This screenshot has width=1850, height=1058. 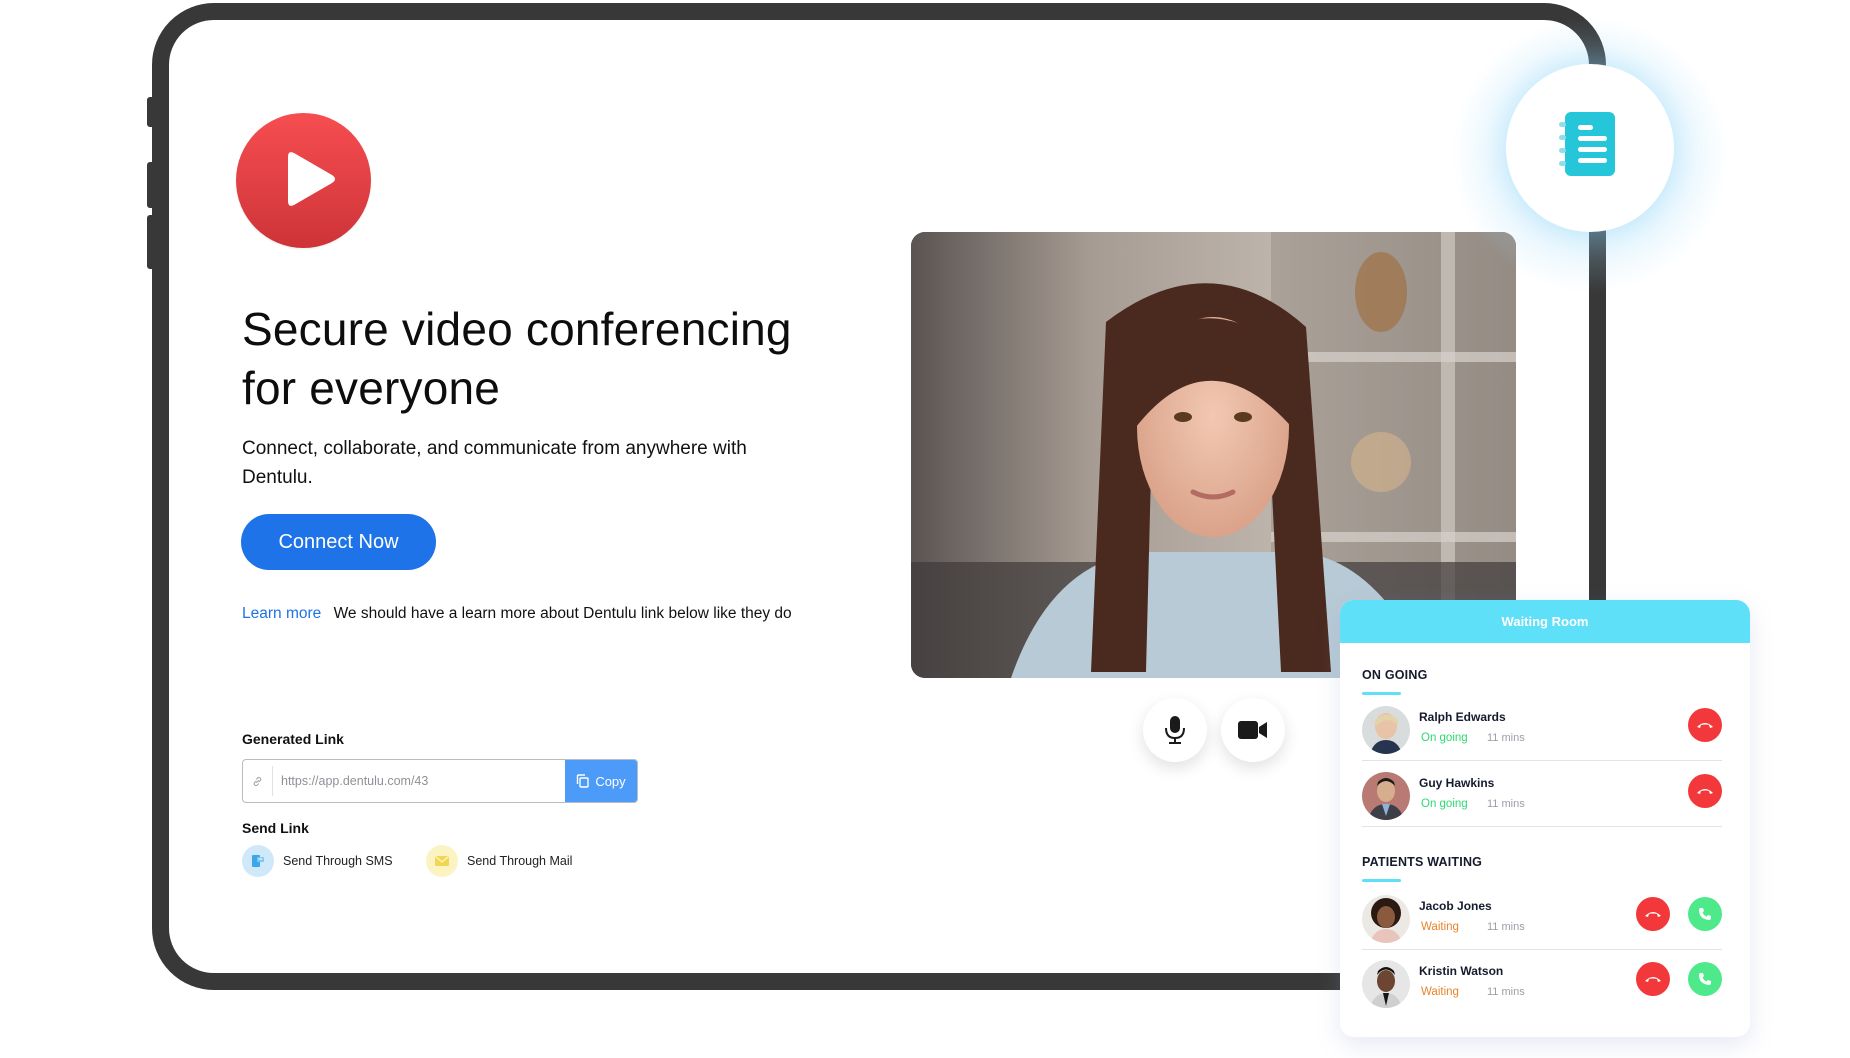 What do you see at coordinates (338, 542) in the screenshot?
I see `connect-now-button: Connect Now` at bounding box center [338, 542].